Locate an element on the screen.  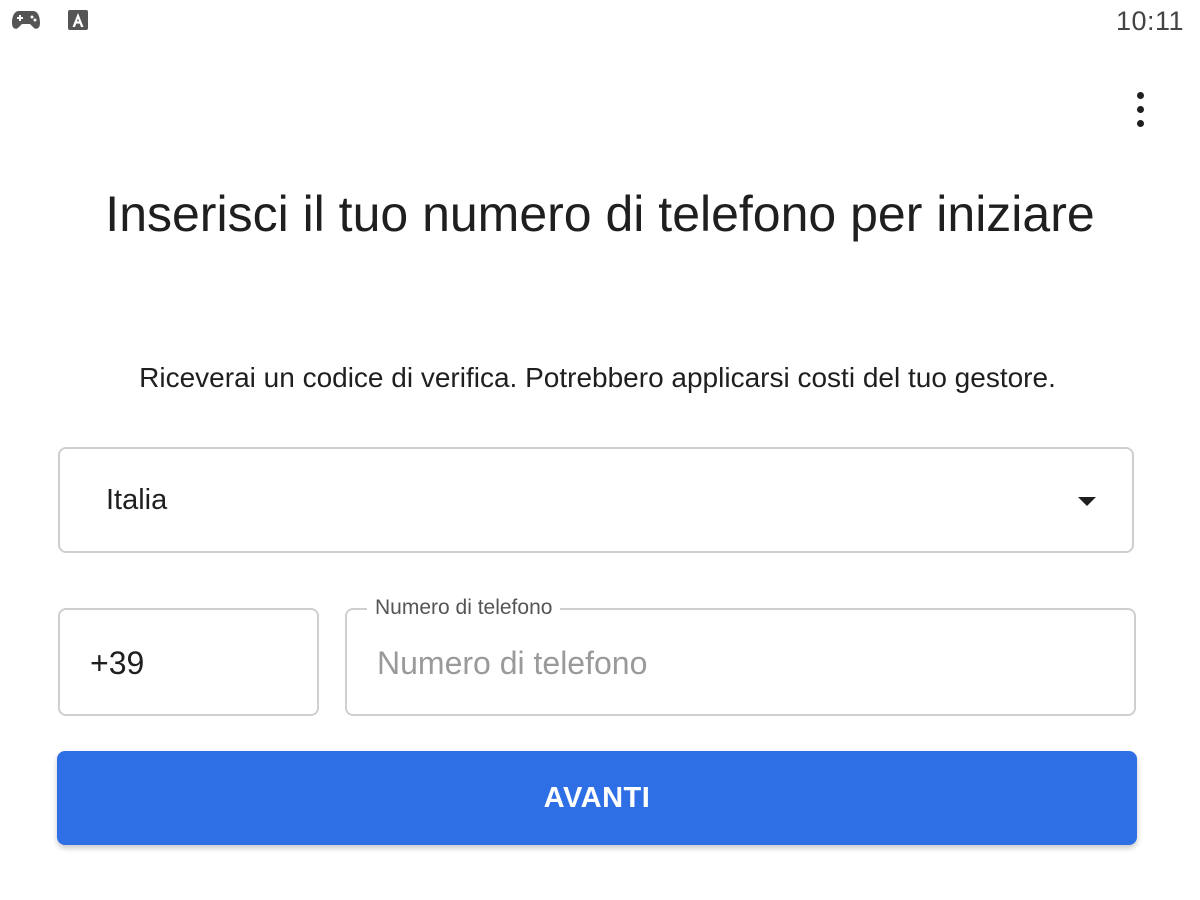
phone-number-input is located at coordinates (737, 663).